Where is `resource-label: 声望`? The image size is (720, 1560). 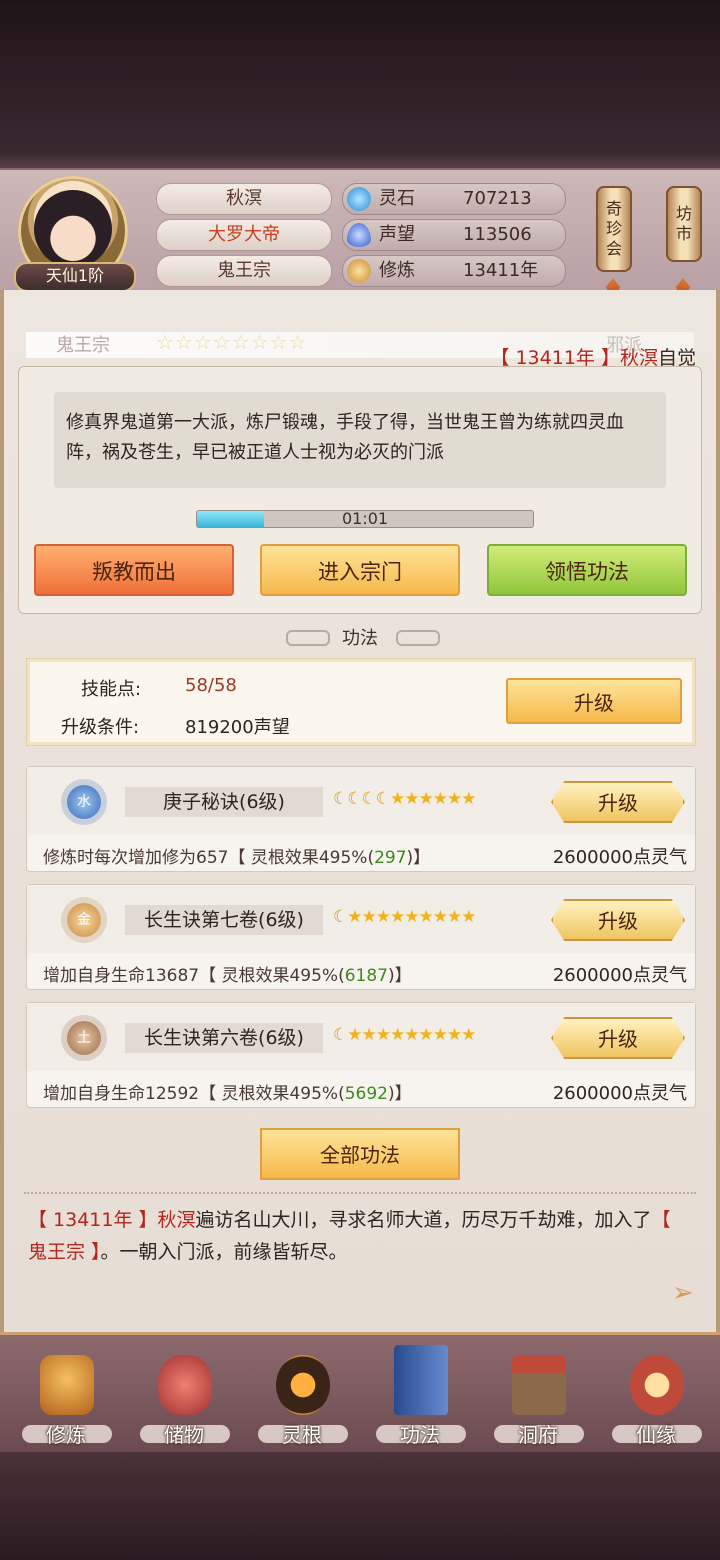
resource-label: 声望 is located at coordinates (397, 234).